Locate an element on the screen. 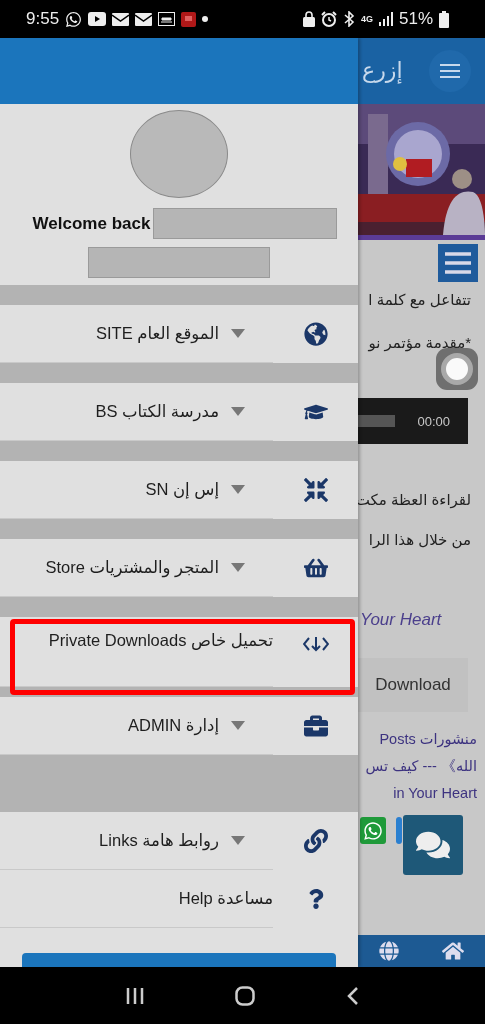  audio-player: 00:00 is located at coordinates (413, 421).